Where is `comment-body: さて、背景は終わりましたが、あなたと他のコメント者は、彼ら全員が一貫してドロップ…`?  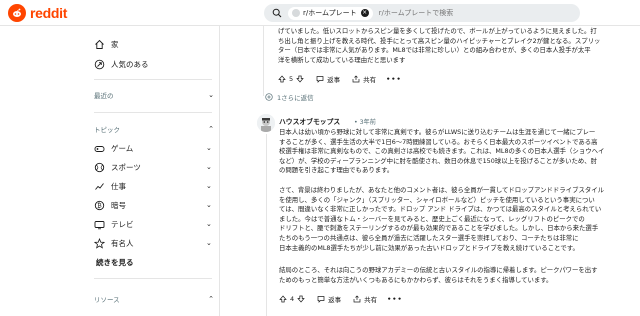 comment-body: さて、背景は終わりましたが、あなたと他のコメント者は、彼ら全員が一貫してドロップ… is located at coordinates (442, 219).